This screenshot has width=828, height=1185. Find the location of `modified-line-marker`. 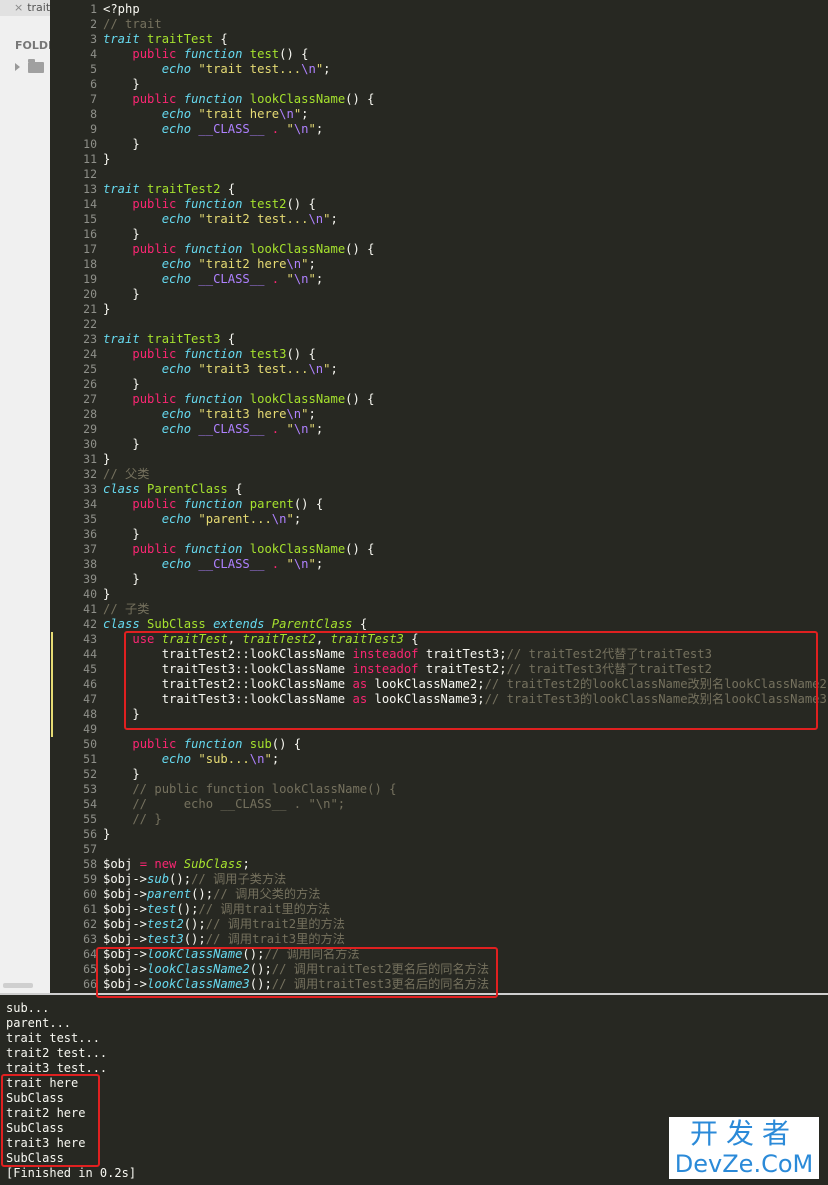

modified-line-marker is located at coordinates (52, 684).